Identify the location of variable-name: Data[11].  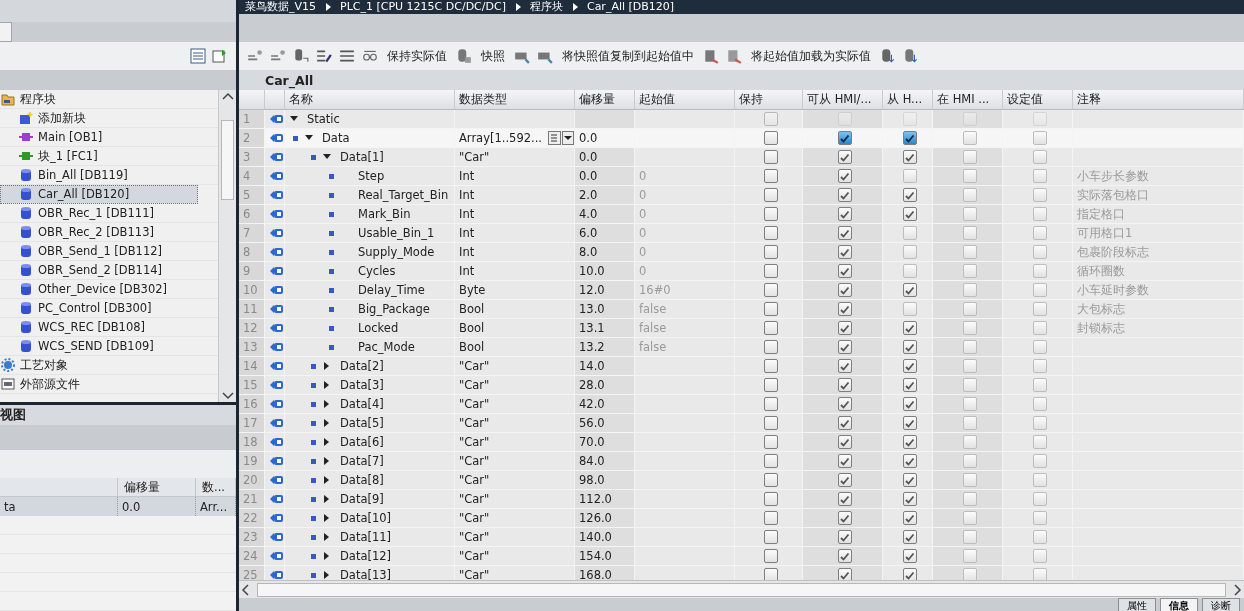
(366, 537).